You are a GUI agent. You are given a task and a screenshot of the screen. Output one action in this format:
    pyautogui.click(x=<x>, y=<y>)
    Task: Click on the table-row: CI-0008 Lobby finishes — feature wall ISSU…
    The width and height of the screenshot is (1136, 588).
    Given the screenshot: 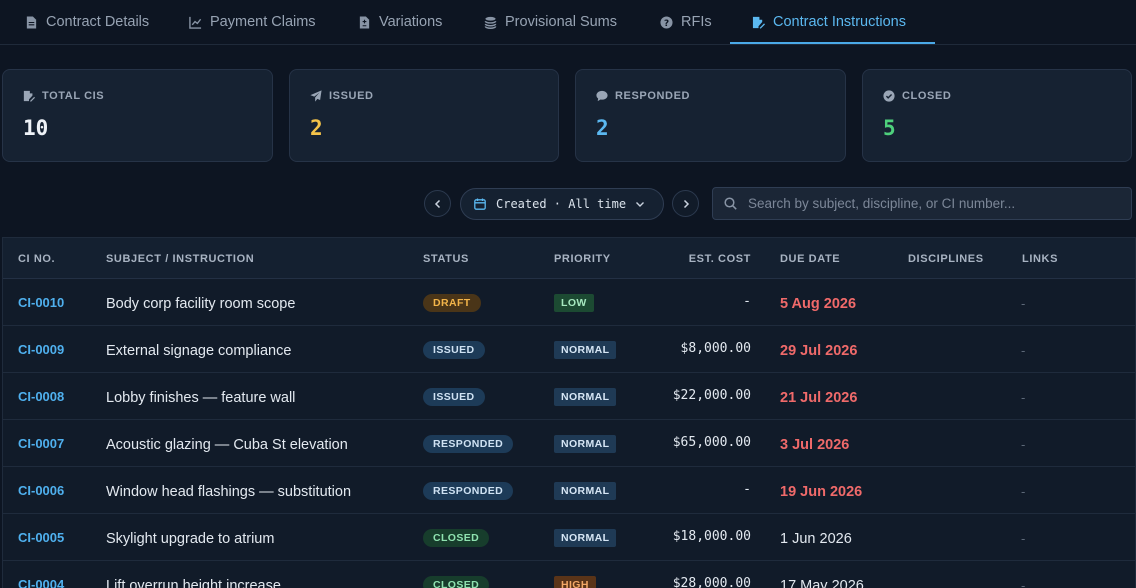 What is the action you would take?
    pyautogui.click(x=569, y=396)
    